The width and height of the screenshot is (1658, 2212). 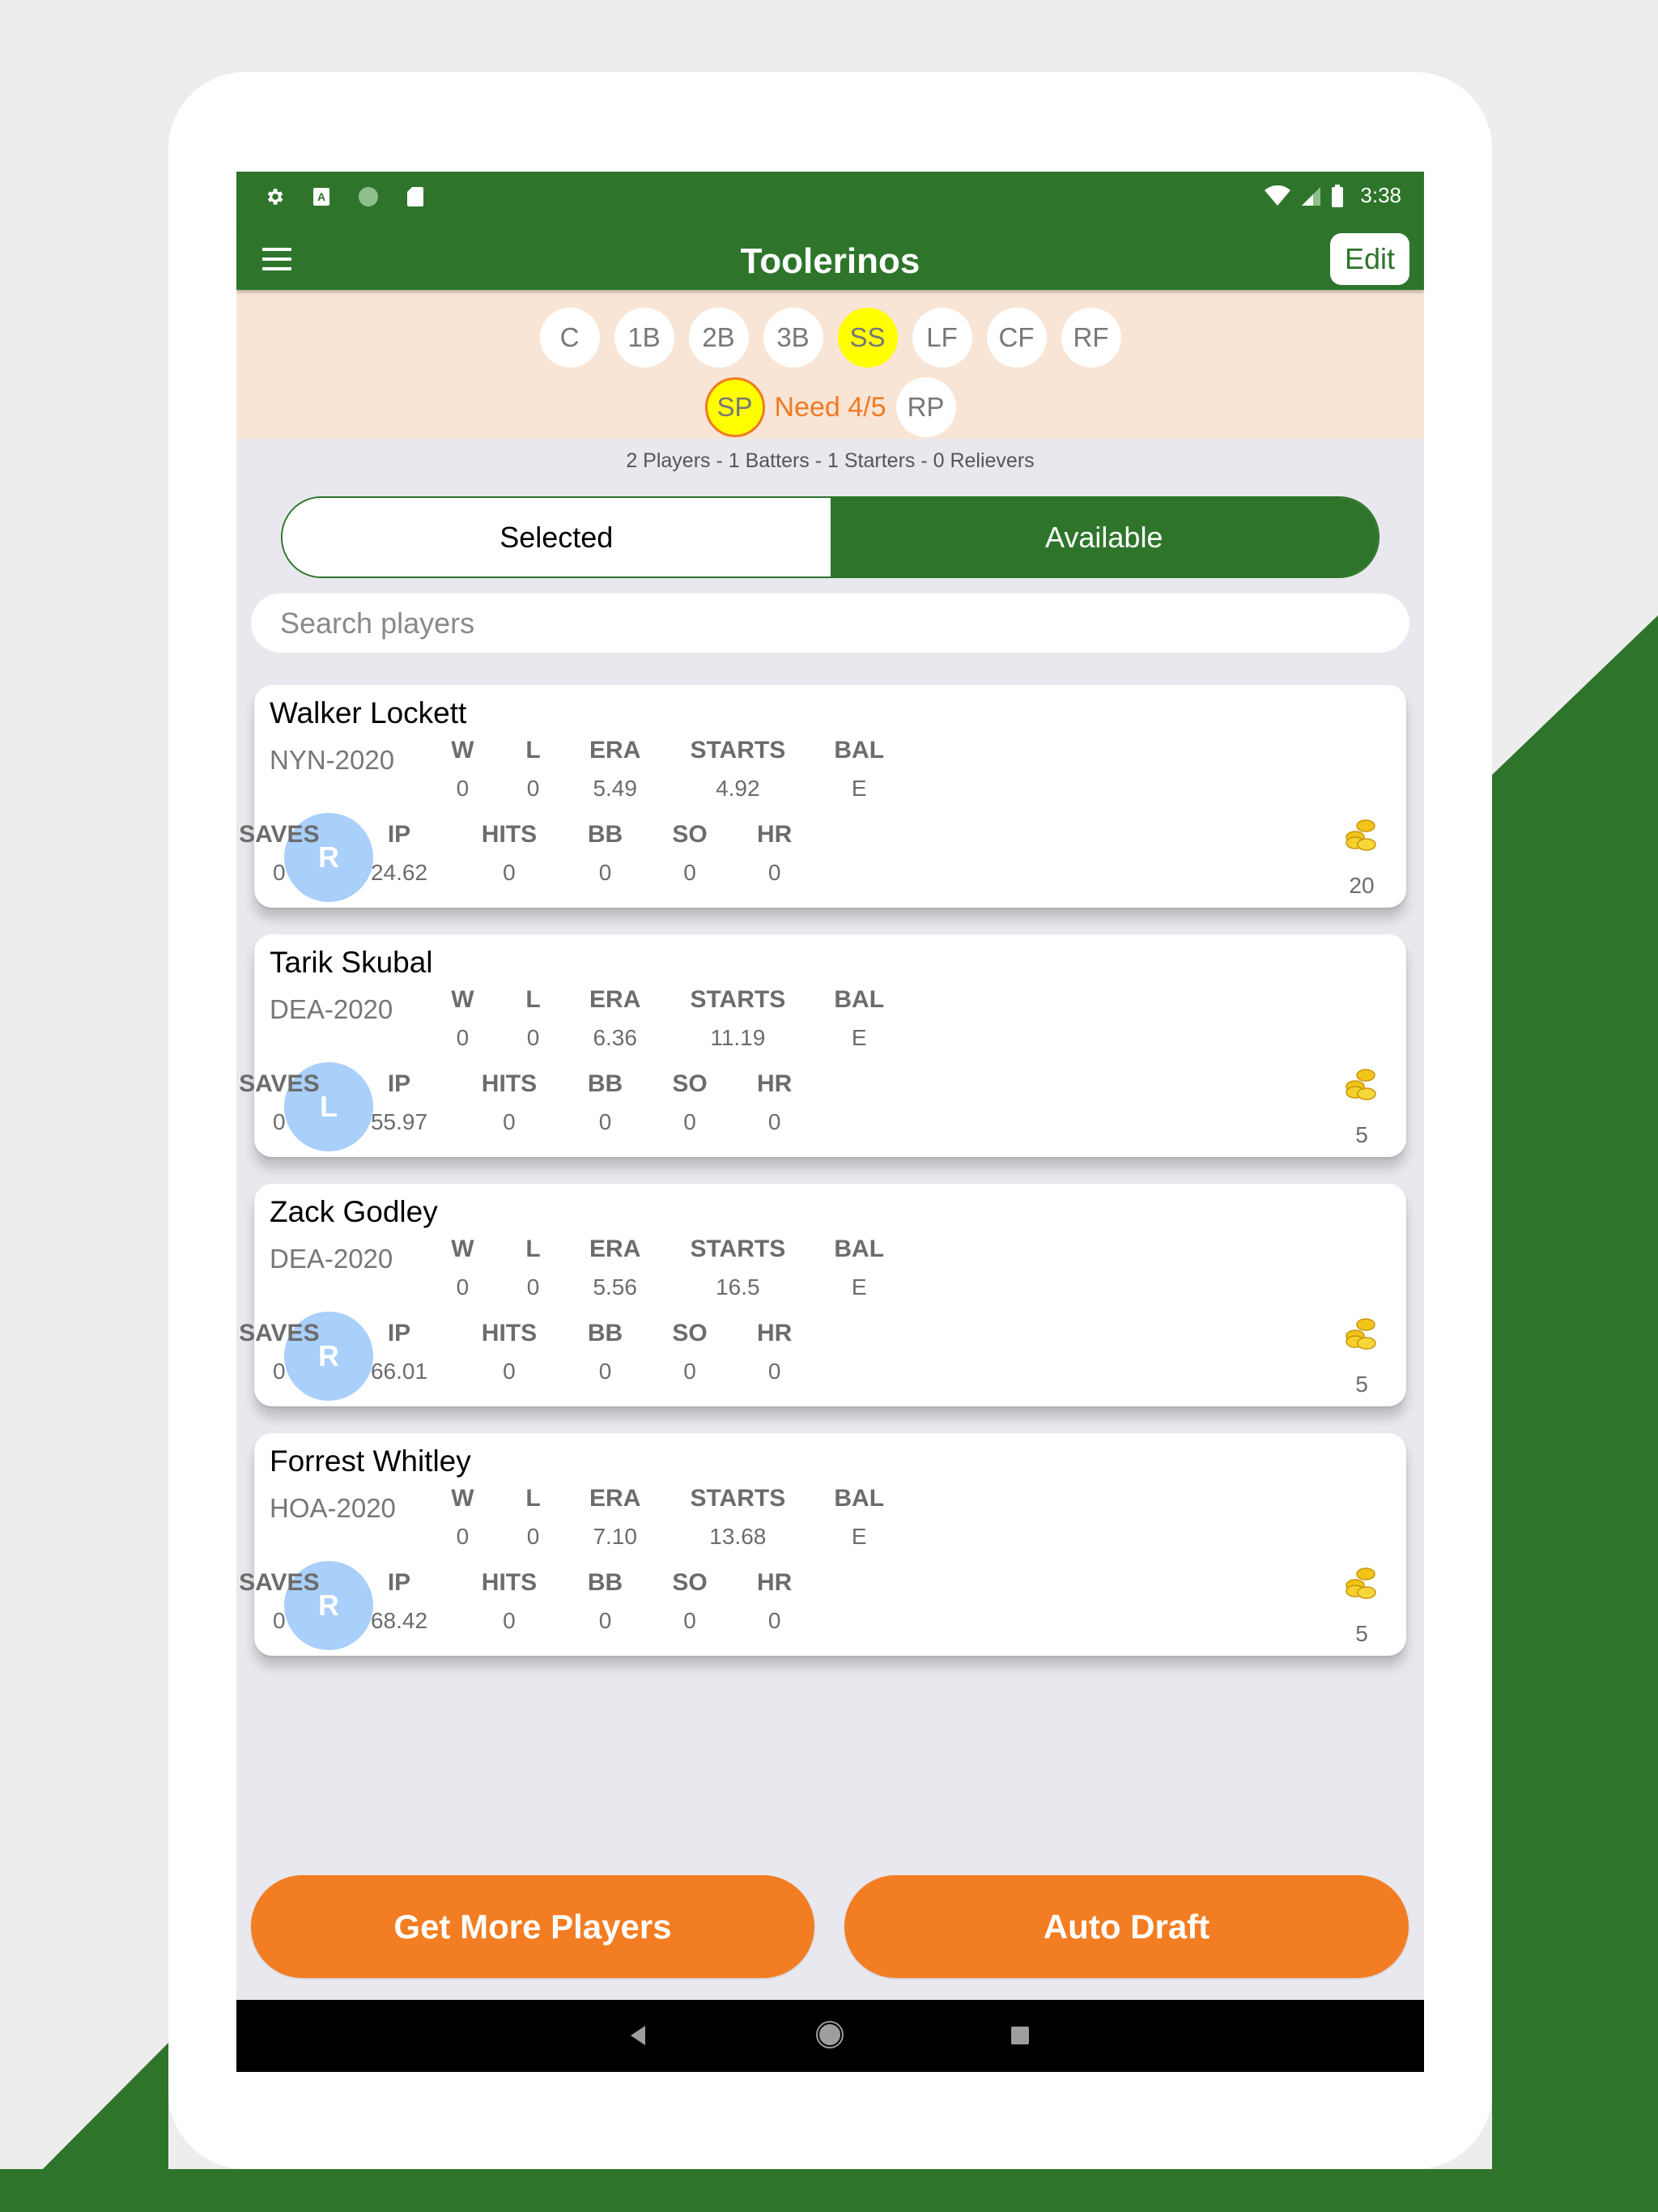 I want to click on get-more-players-button: Get More Players, so click(x=532, y=1927).